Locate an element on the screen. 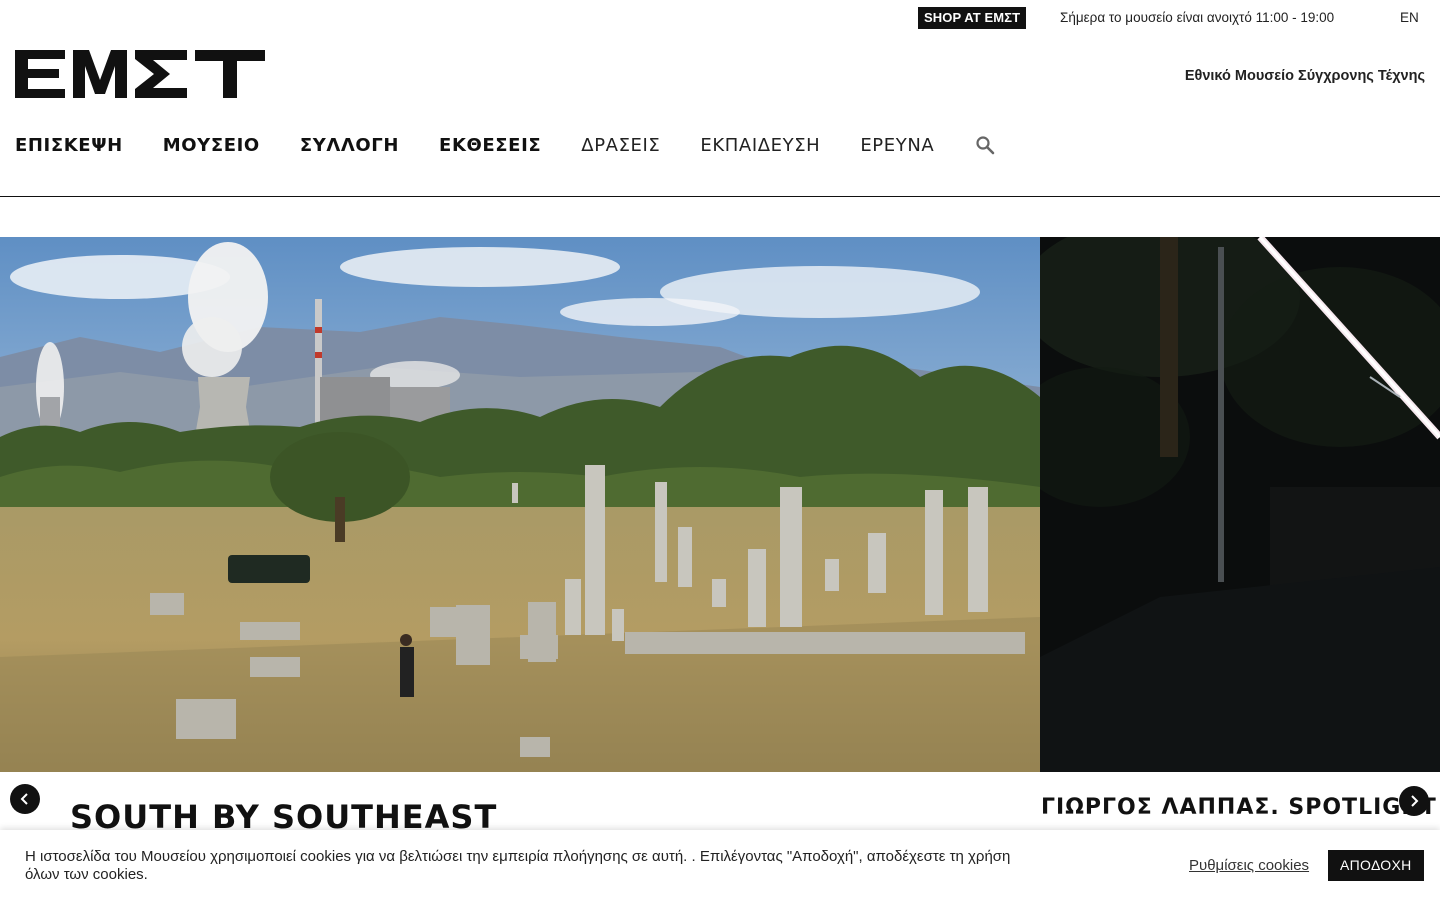 The height and width of the screenshot is (900, 1440). search-icon is located at coordinates (985, 145).